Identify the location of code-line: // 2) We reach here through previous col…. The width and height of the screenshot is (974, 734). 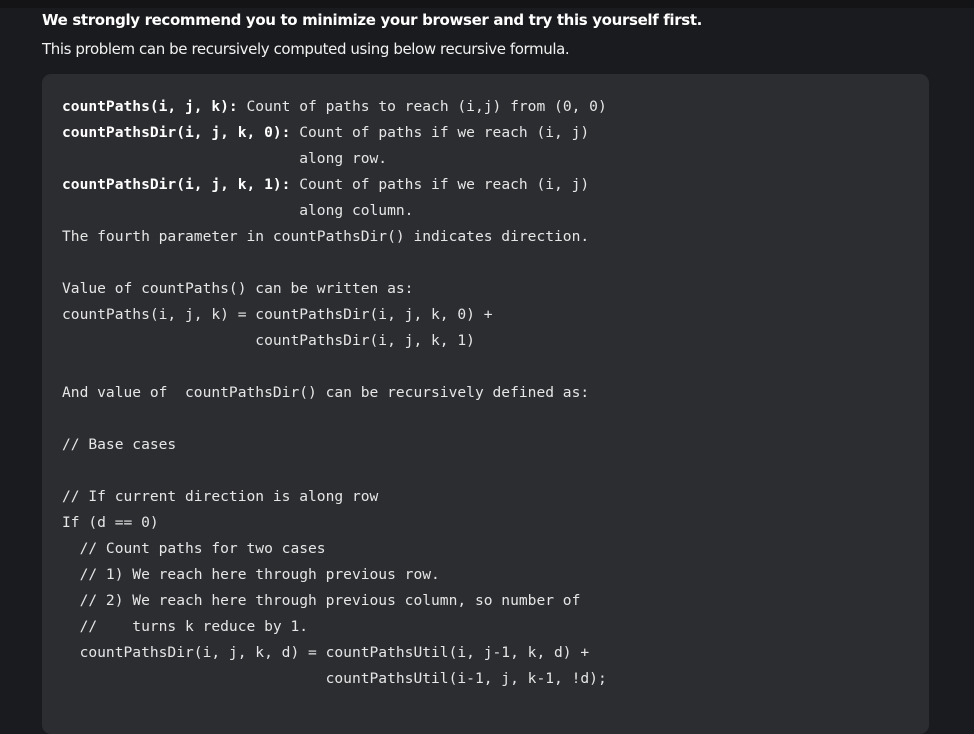
(334, 601).